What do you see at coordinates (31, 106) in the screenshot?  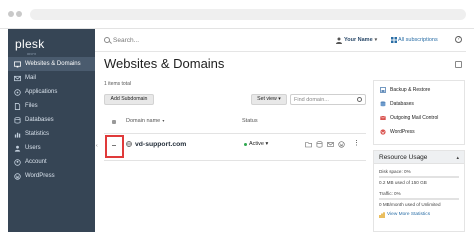 I see `sidebar-item-label: Files` at bounding box center [31, 106].